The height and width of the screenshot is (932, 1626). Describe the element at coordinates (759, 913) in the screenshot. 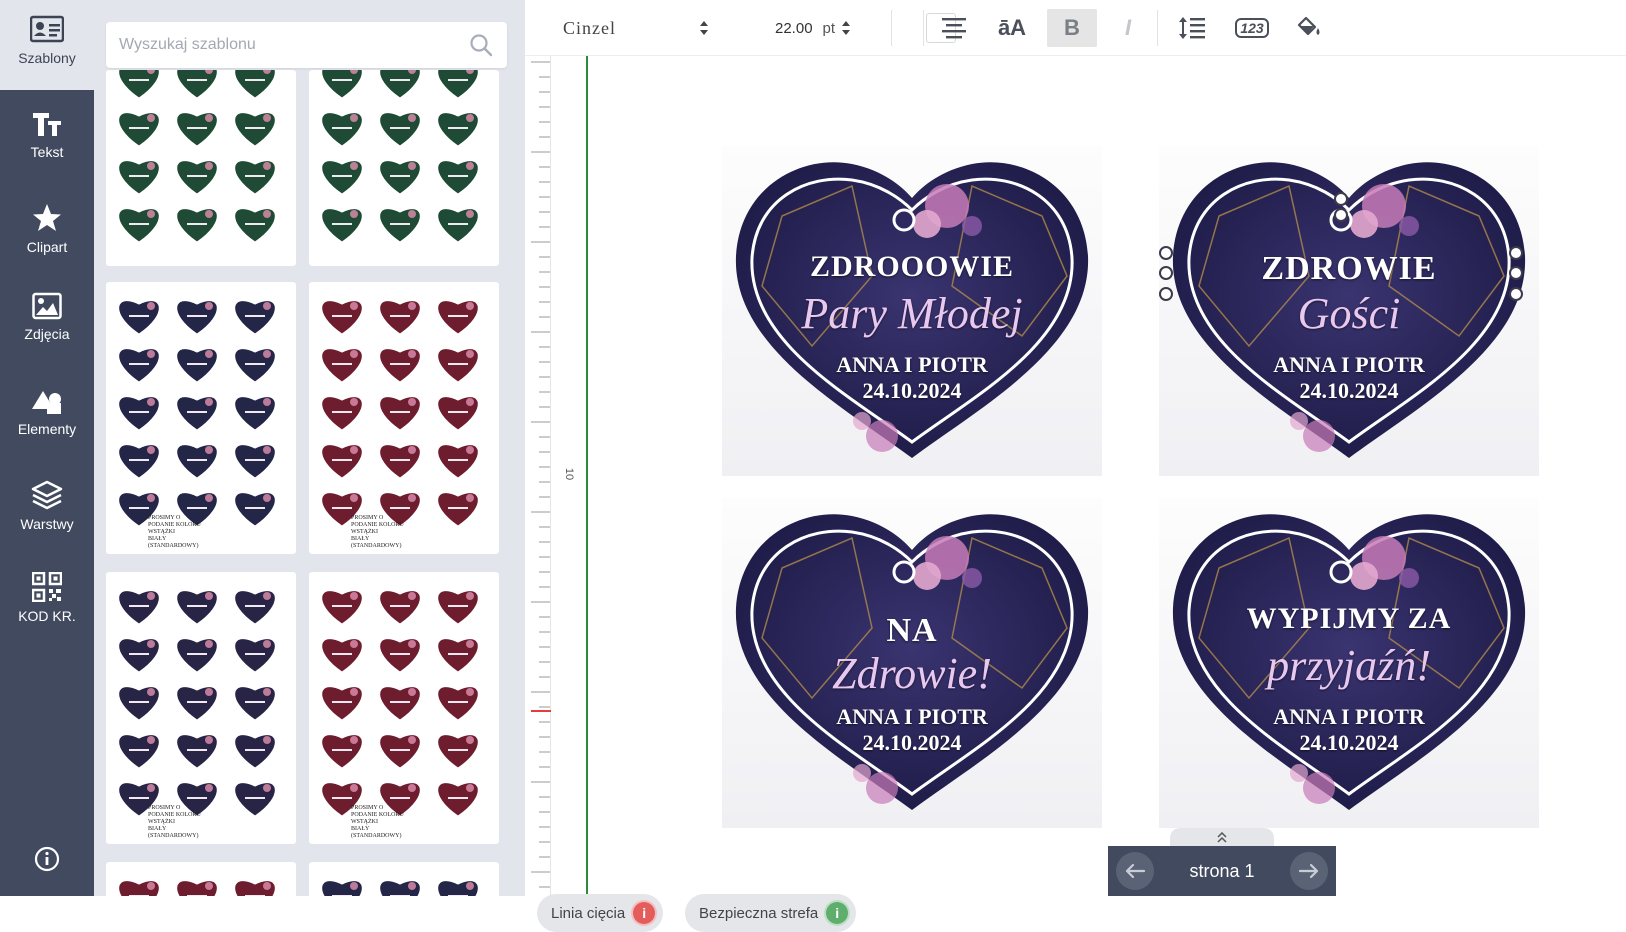

I see `safe-zone-label: Bezpieczna strefa` at that location.